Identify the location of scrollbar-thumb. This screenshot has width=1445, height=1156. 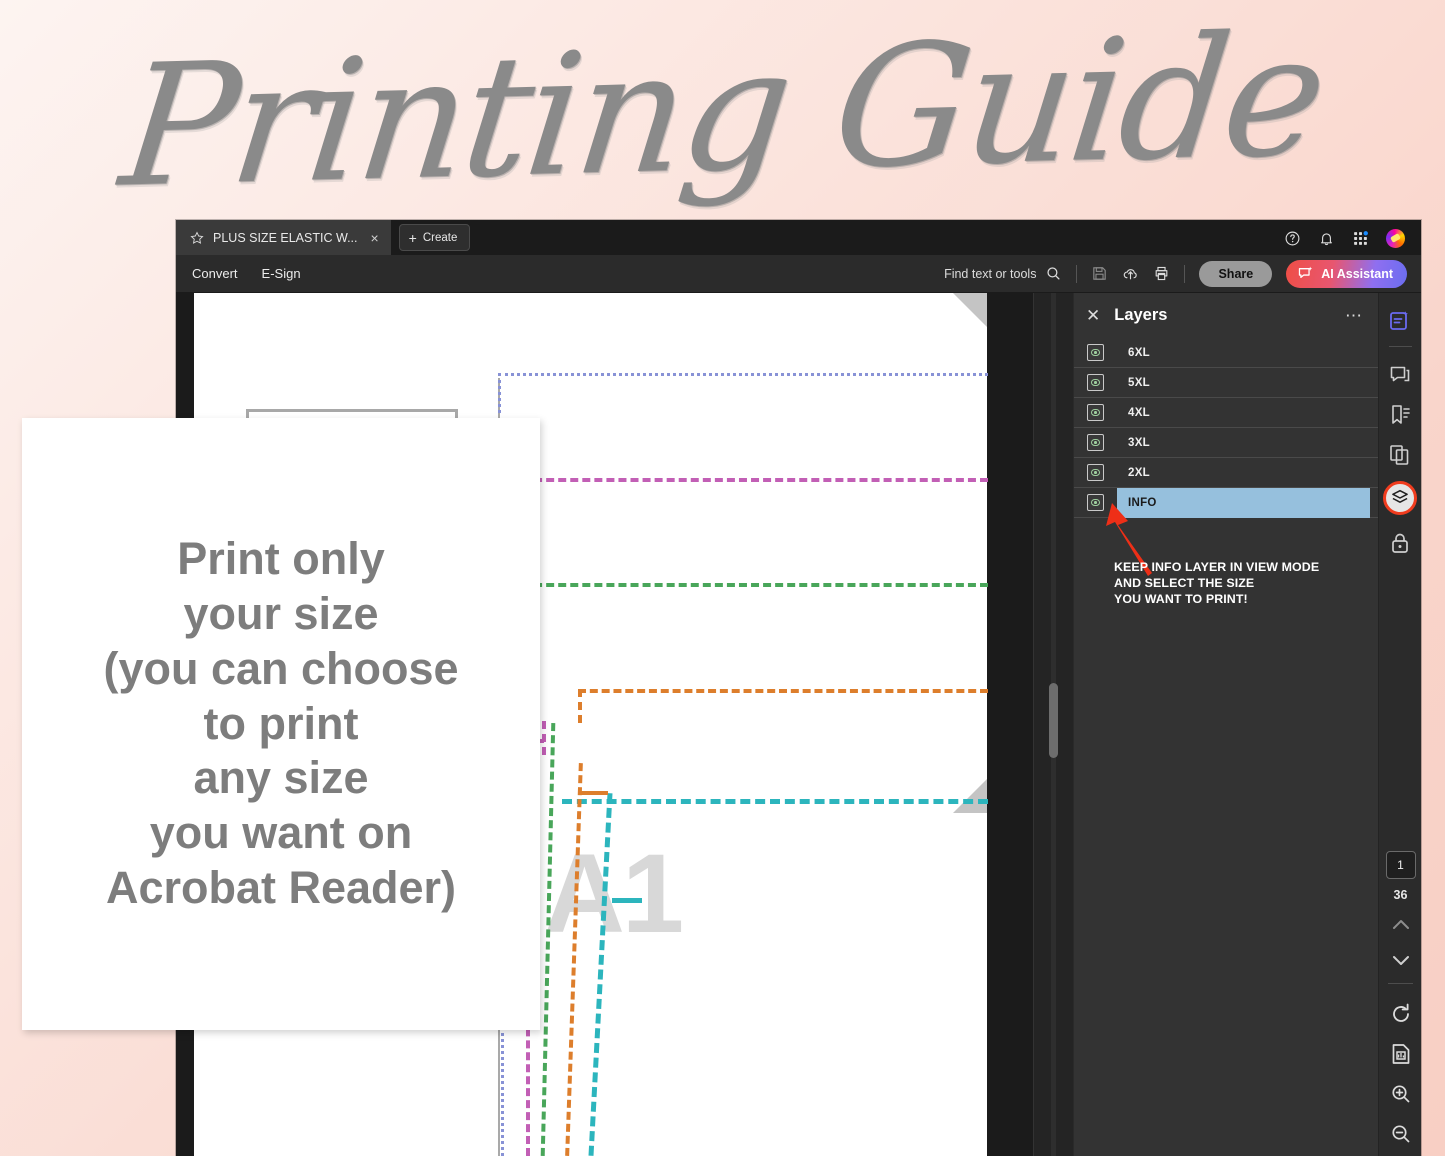
(1053, 720).